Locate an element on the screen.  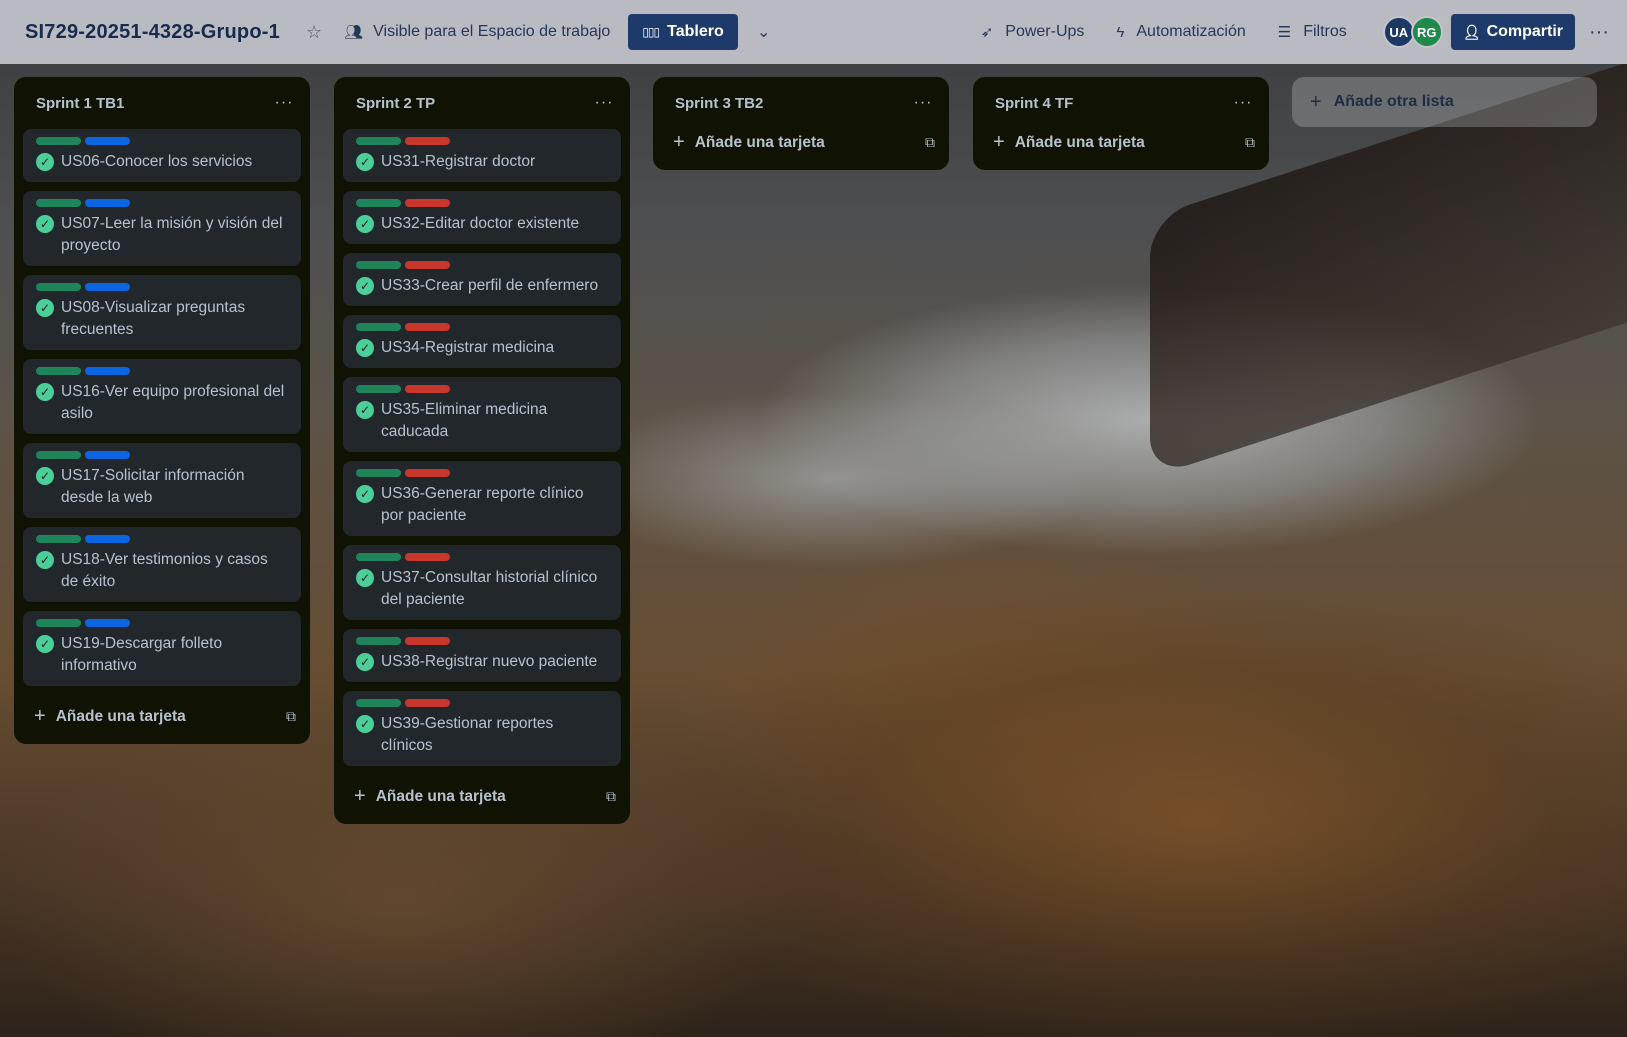
board-view-button: ▯▯▯ Tablero is located at coordinates (683, 32).